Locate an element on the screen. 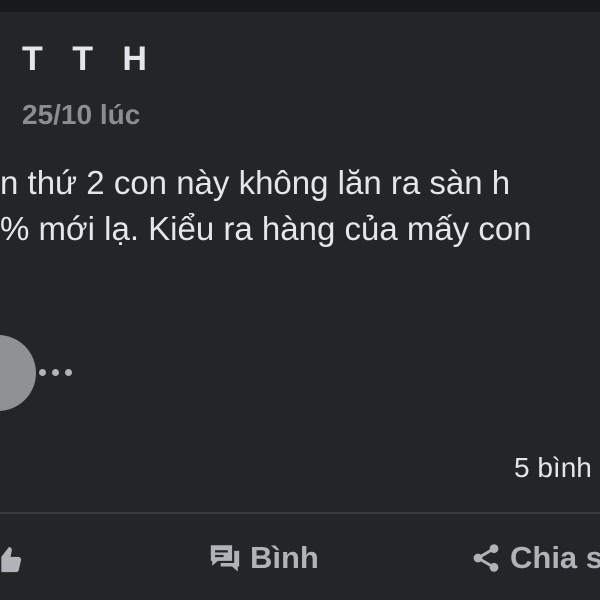 Image resolution: width=600 pixels, height=600 pixels. share-button-label: Chia s is located at coordinates (555, 557).